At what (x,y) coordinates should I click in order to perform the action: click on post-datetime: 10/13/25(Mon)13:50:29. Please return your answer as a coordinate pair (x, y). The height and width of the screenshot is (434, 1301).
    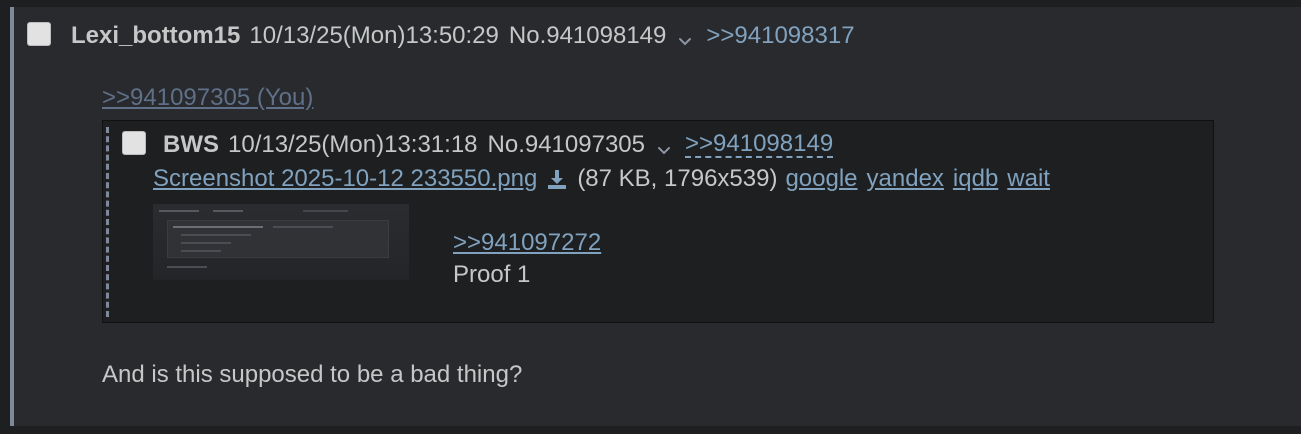
    Looking at the image, I should click on (374, 35).